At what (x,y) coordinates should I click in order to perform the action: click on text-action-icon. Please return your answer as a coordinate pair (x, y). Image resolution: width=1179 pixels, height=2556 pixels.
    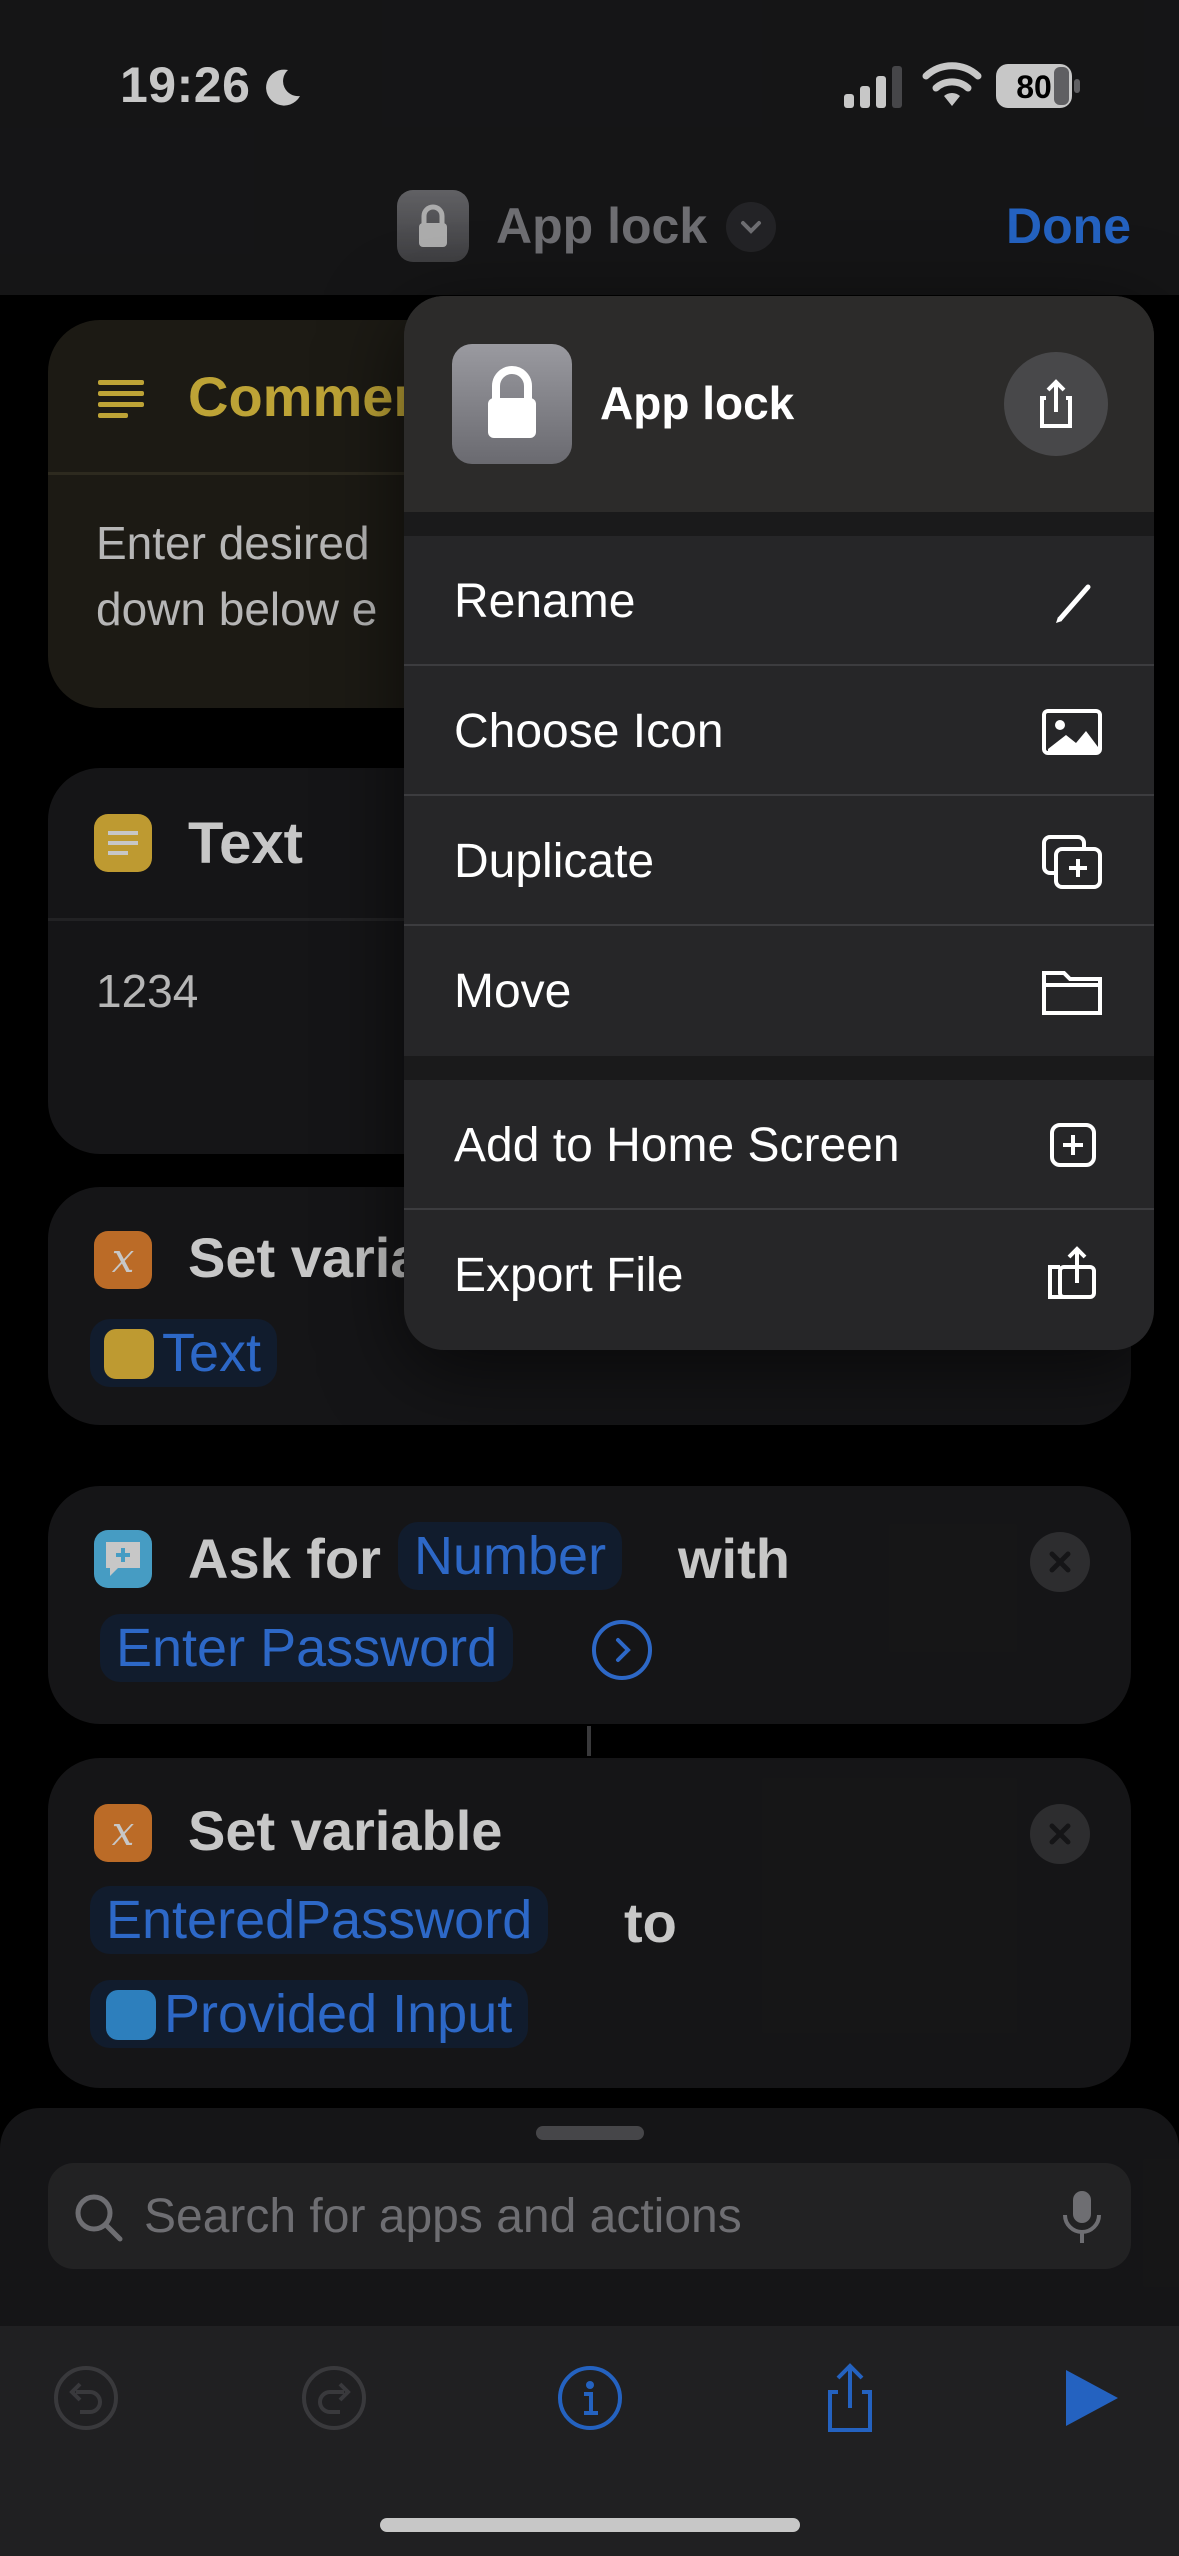
    Looking at the image, I should click on (123, 843).